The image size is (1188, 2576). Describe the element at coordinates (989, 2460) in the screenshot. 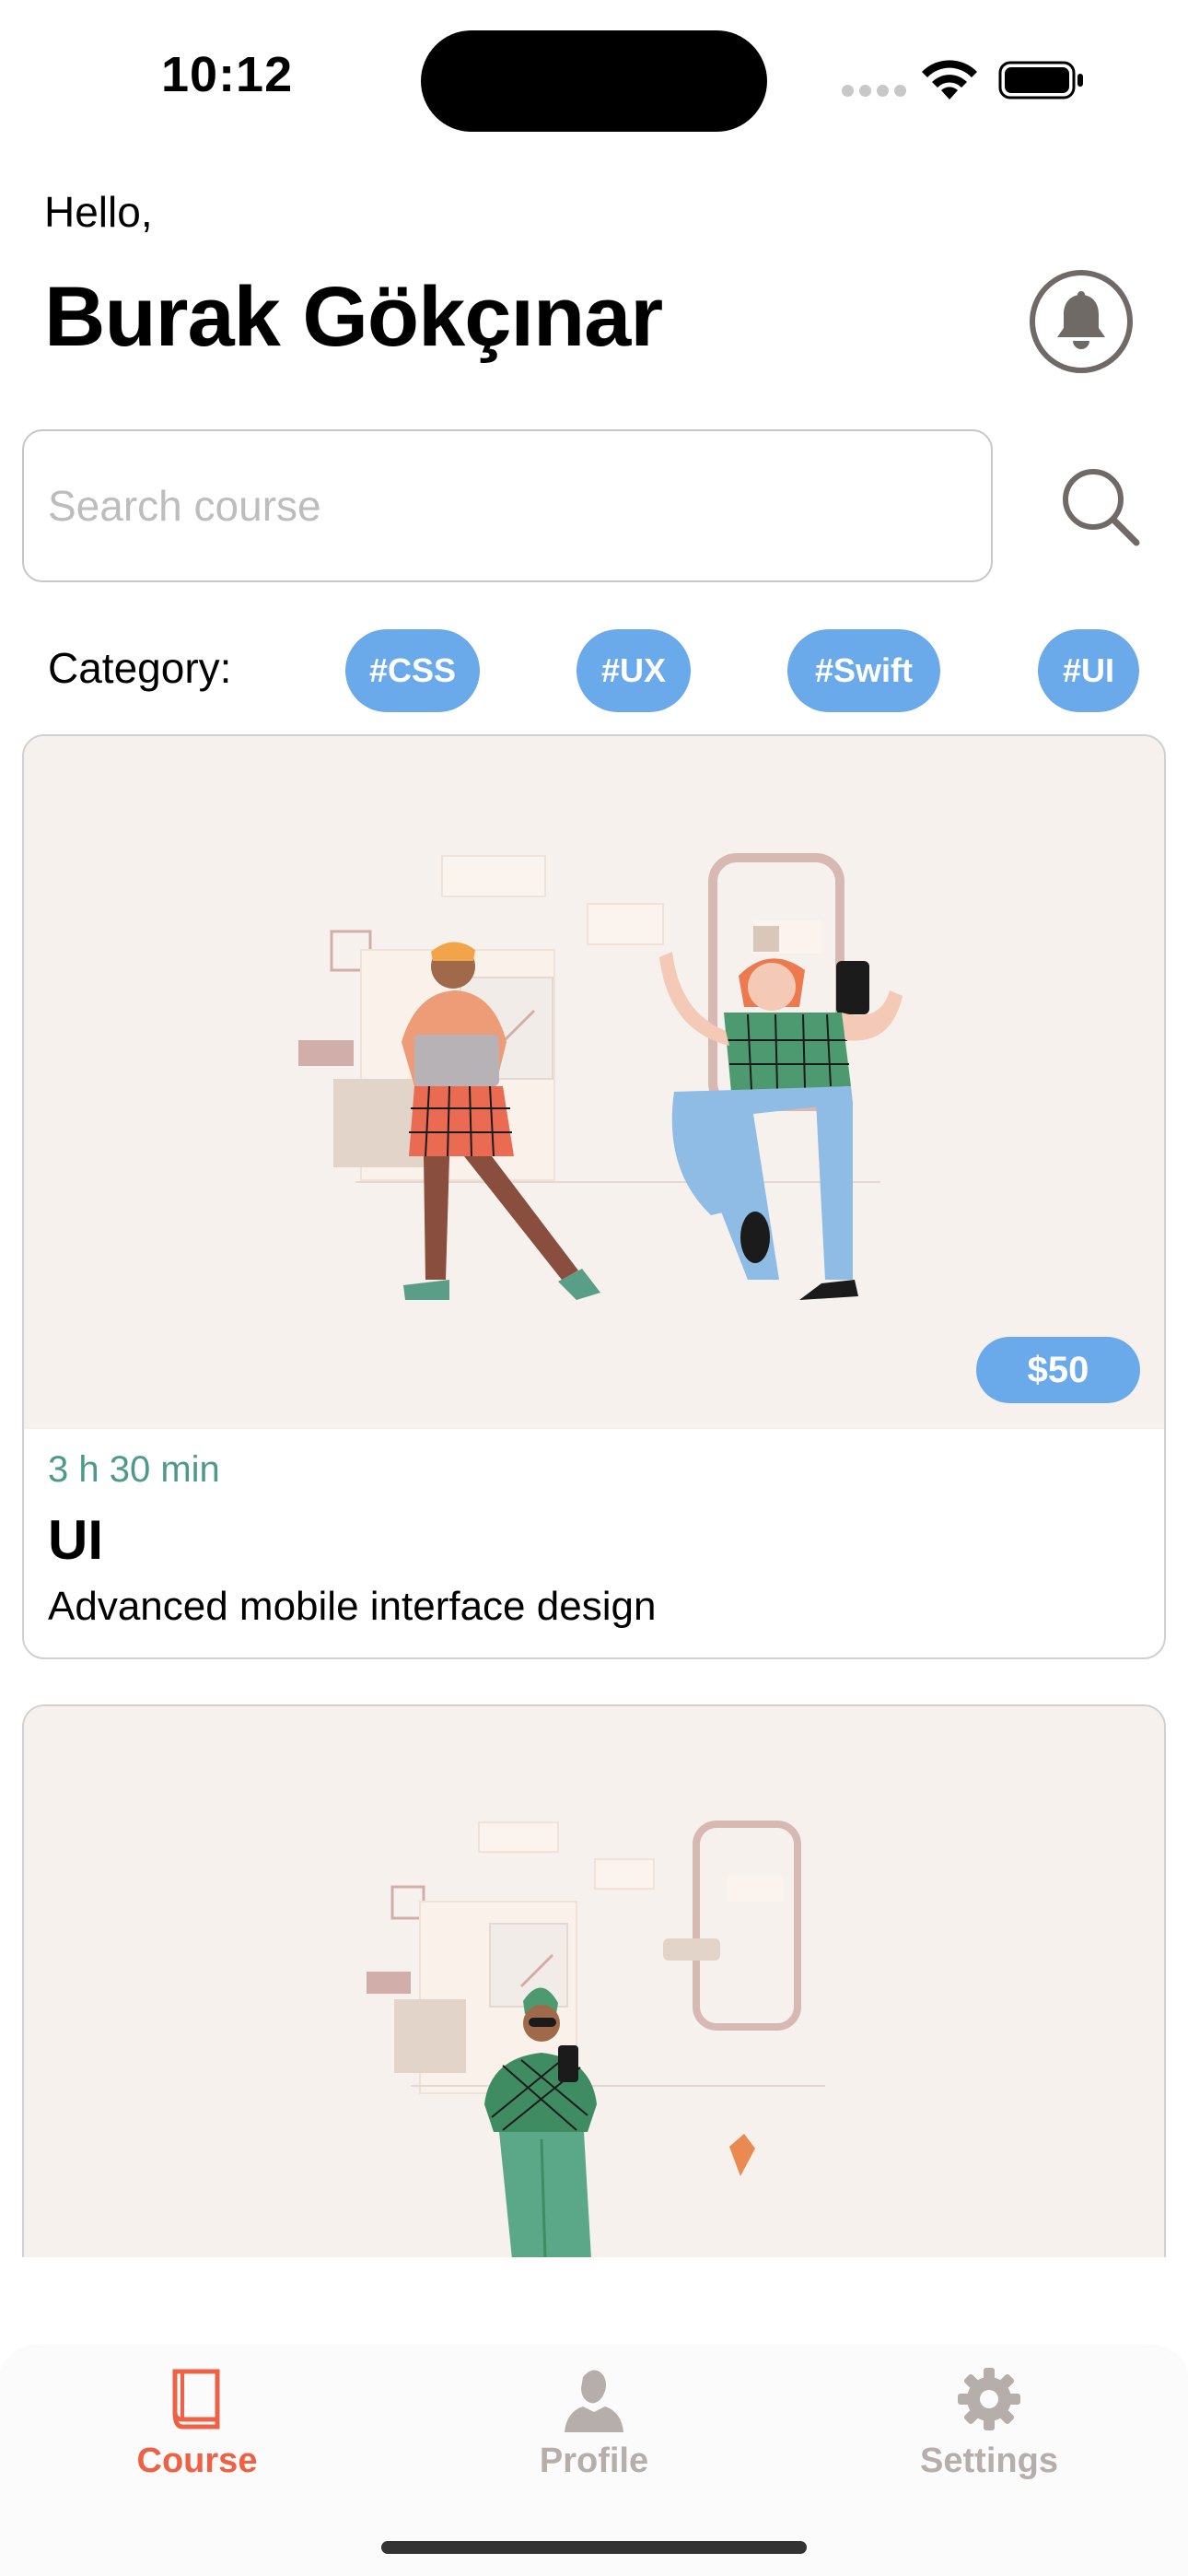

I see `tab-settings-label: Settings` at that location.